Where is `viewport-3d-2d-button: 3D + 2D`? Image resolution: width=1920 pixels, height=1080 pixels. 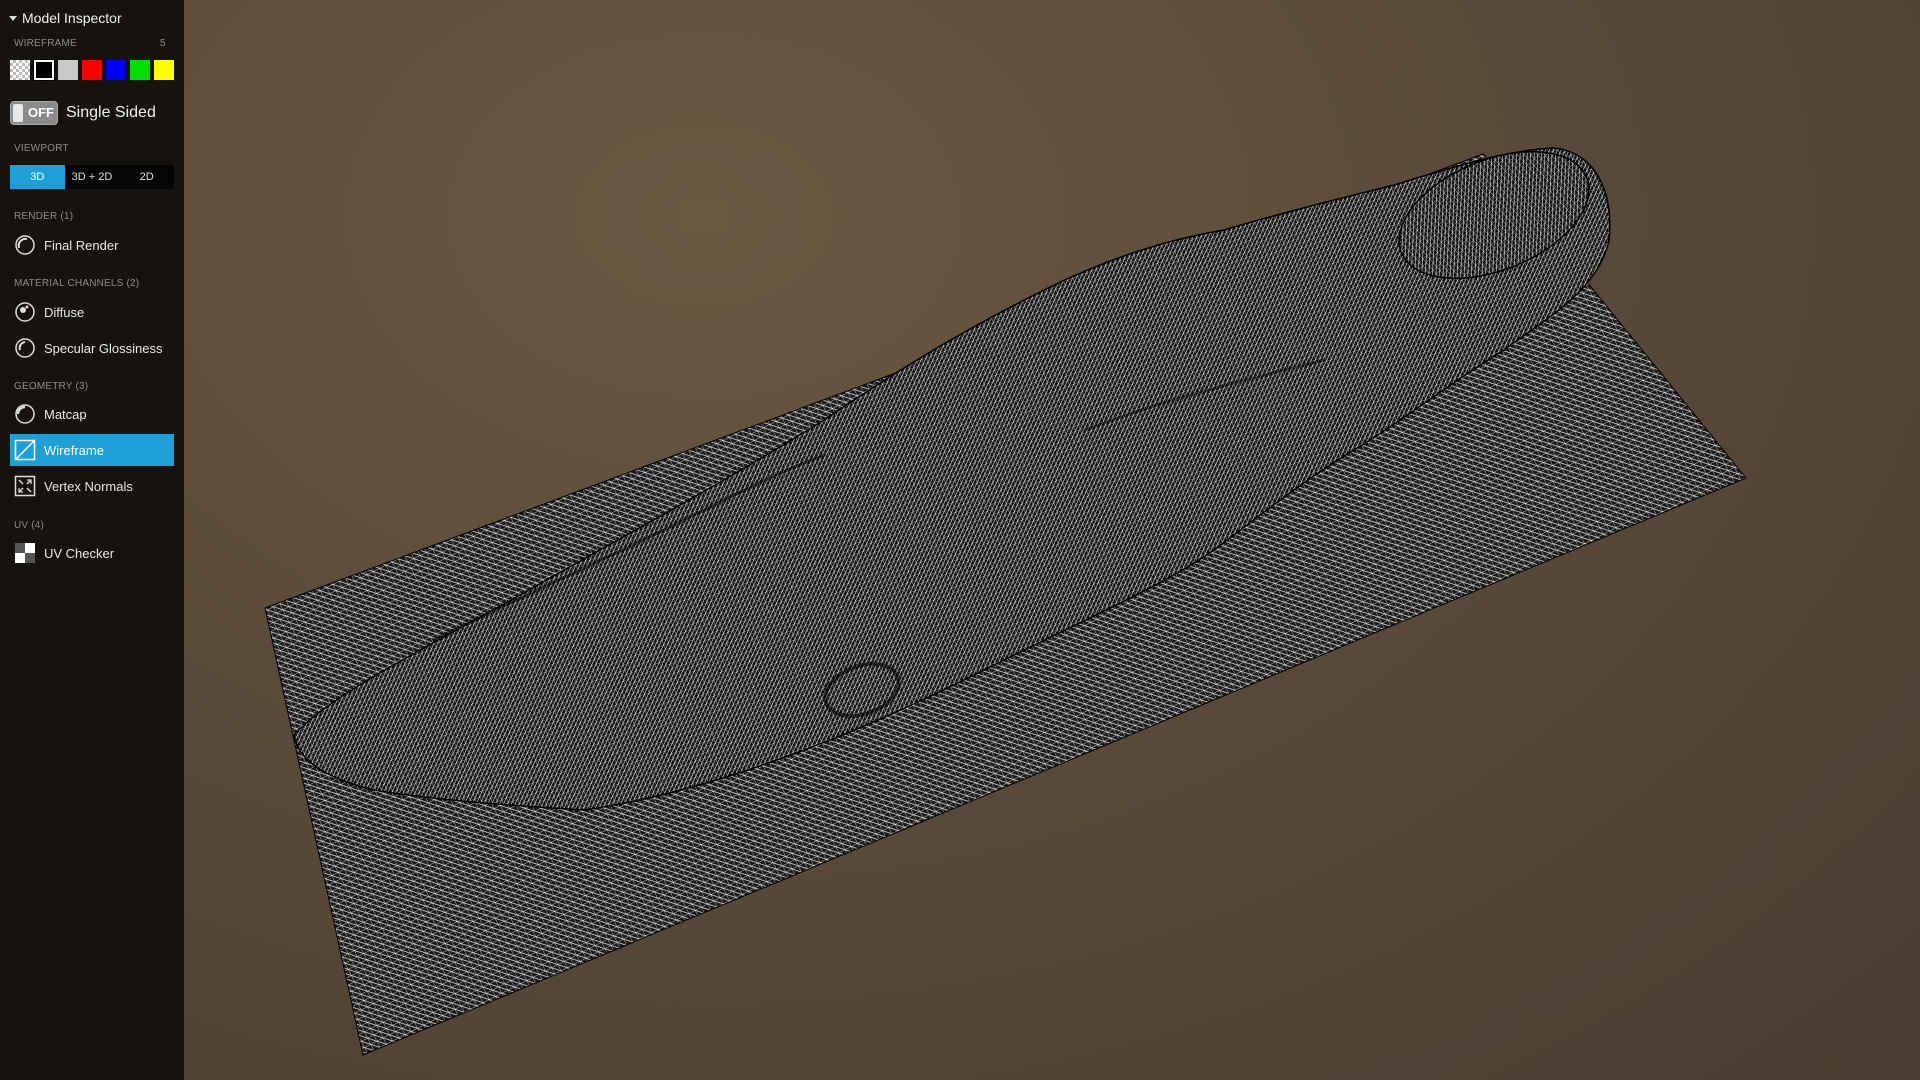 viewport-3d-2d-button: 3D + 2D is located at coordinates (92, 177).